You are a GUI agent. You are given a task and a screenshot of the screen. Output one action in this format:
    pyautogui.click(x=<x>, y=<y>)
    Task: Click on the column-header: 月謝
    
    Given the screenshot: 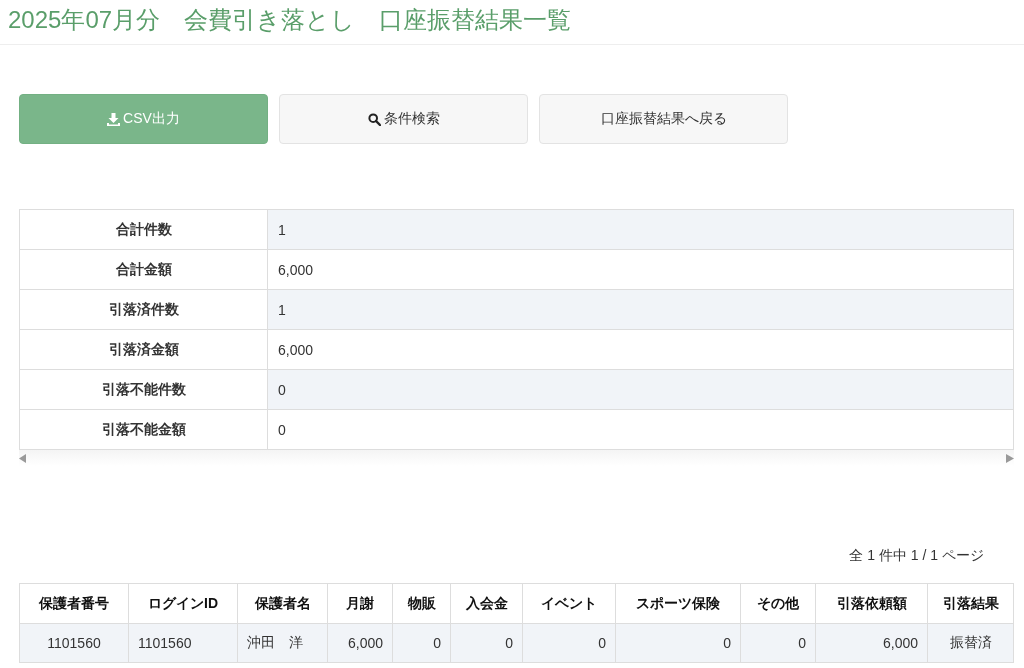 What is the action you would take?
    pyautogui.click(x=360, y=603)
    